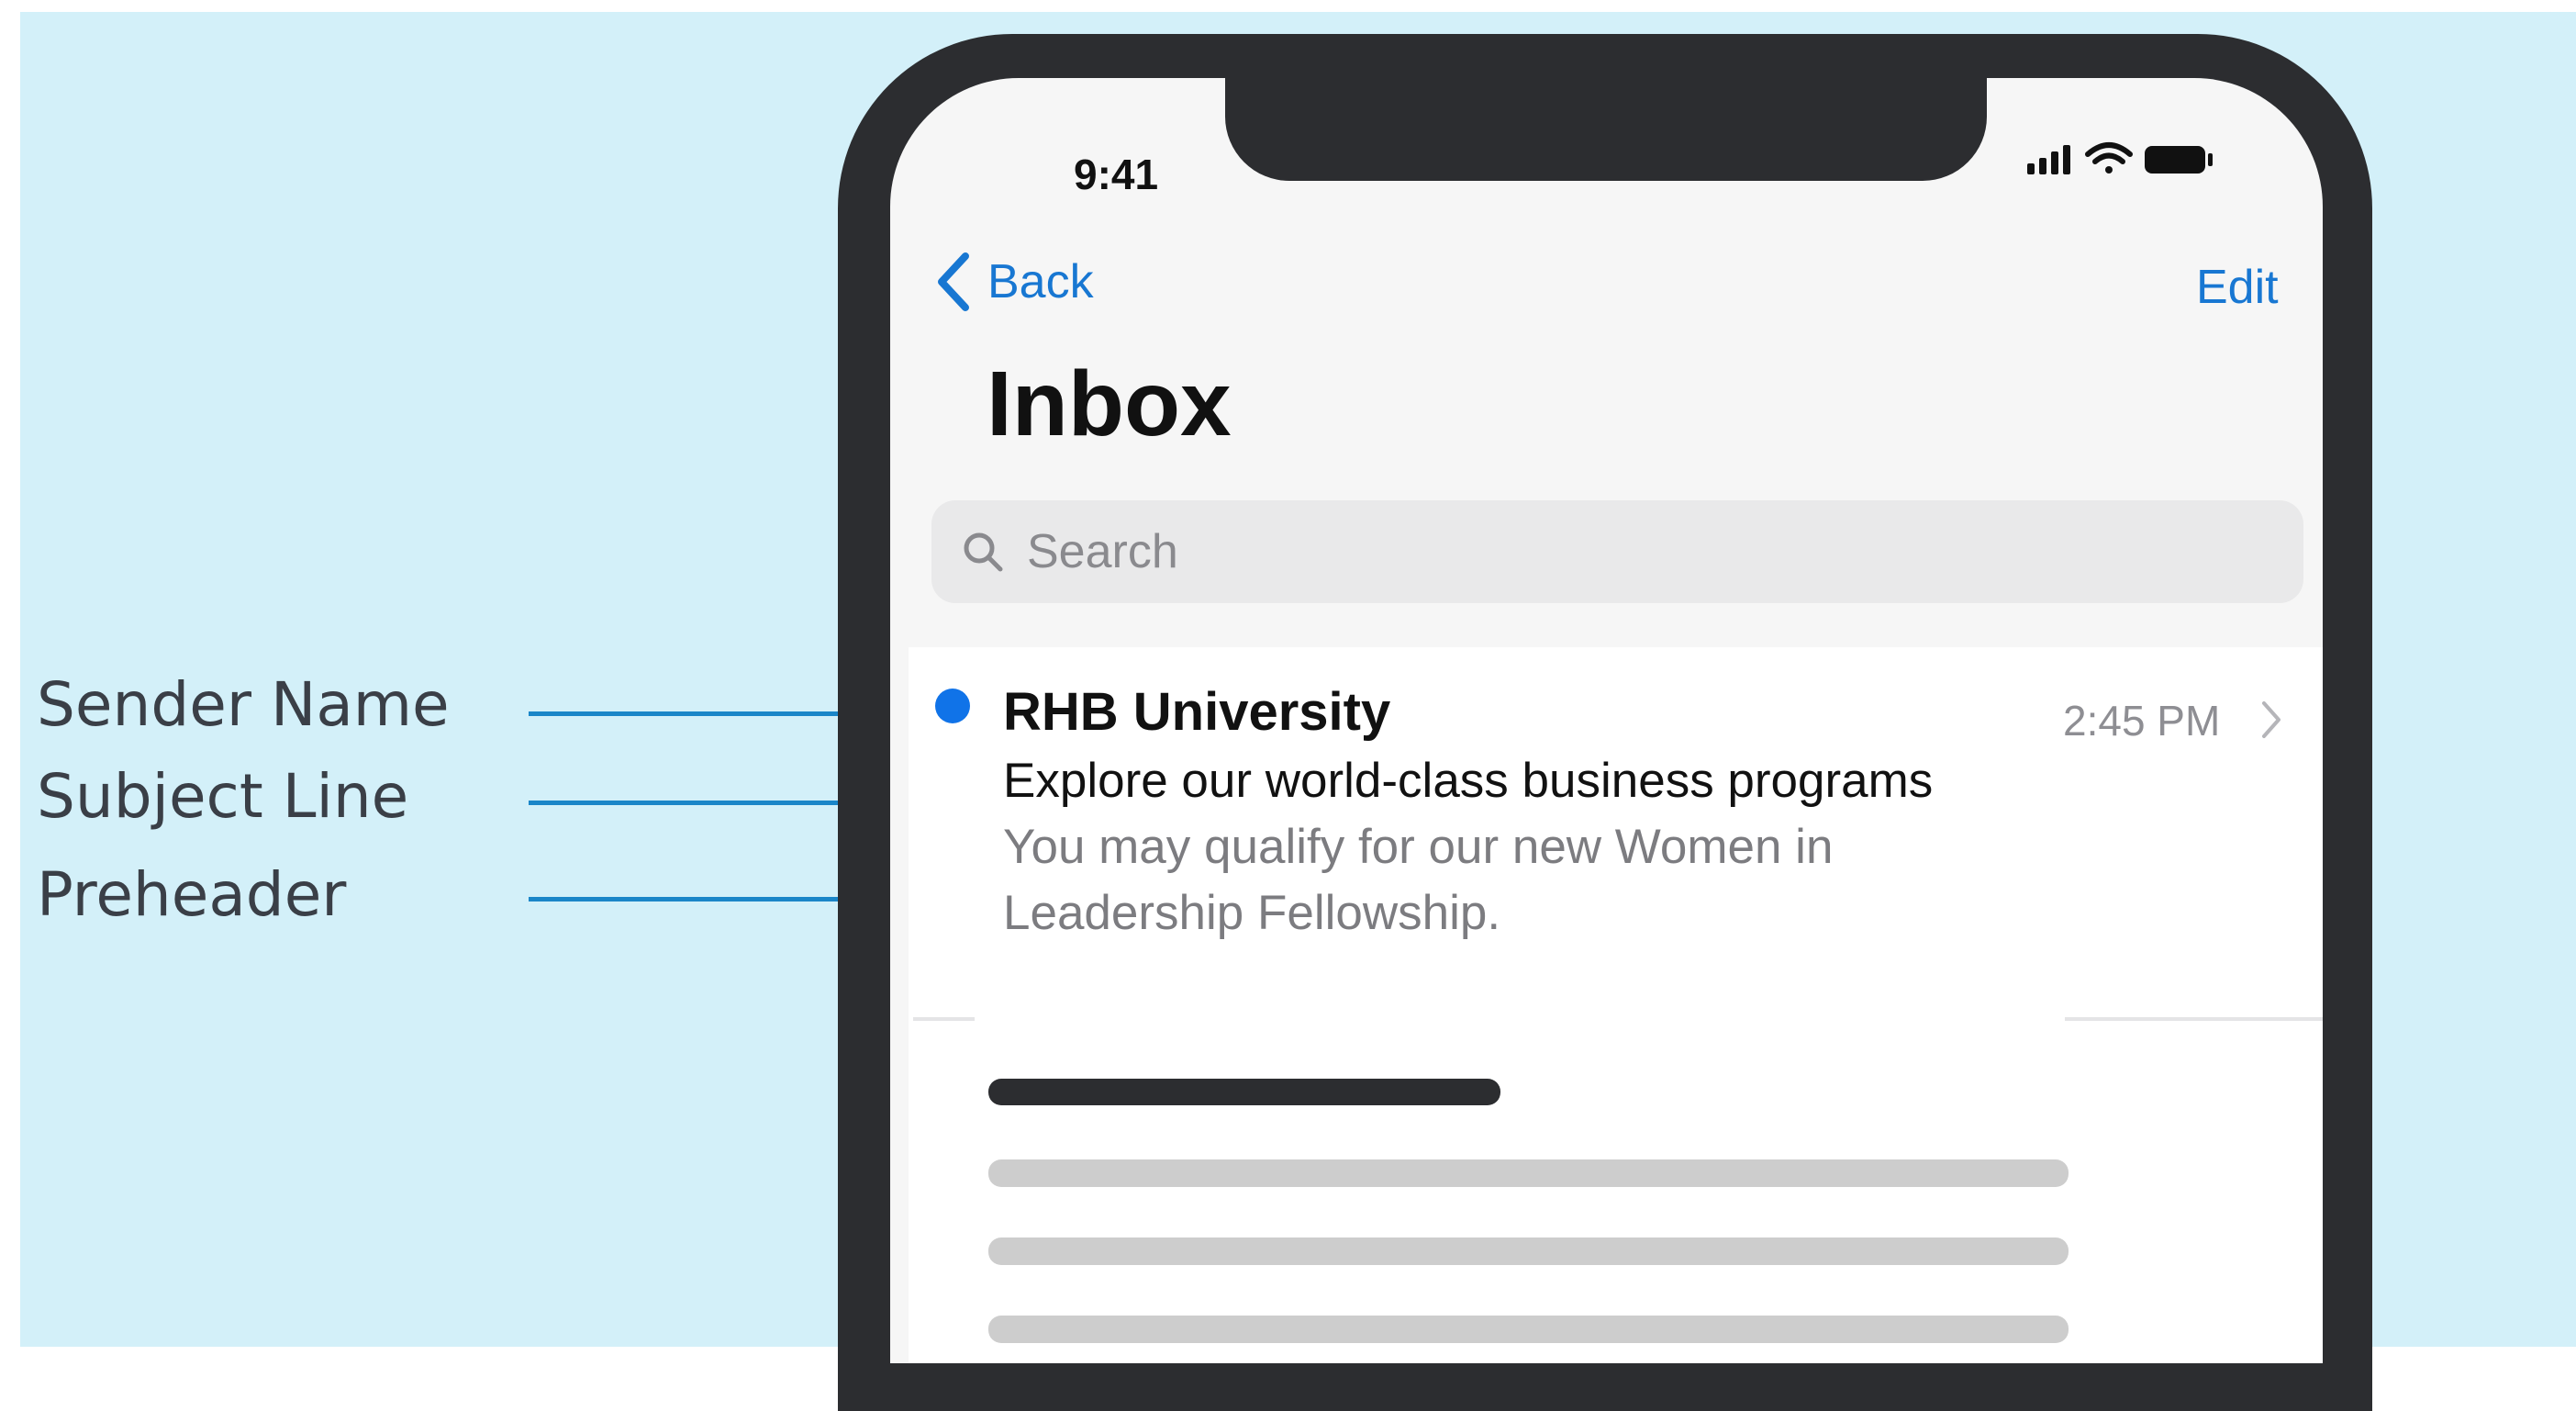 This screenshot has width=2576, height=1411. I want to click on placeholder-title-bar, so click(1244, 1092).